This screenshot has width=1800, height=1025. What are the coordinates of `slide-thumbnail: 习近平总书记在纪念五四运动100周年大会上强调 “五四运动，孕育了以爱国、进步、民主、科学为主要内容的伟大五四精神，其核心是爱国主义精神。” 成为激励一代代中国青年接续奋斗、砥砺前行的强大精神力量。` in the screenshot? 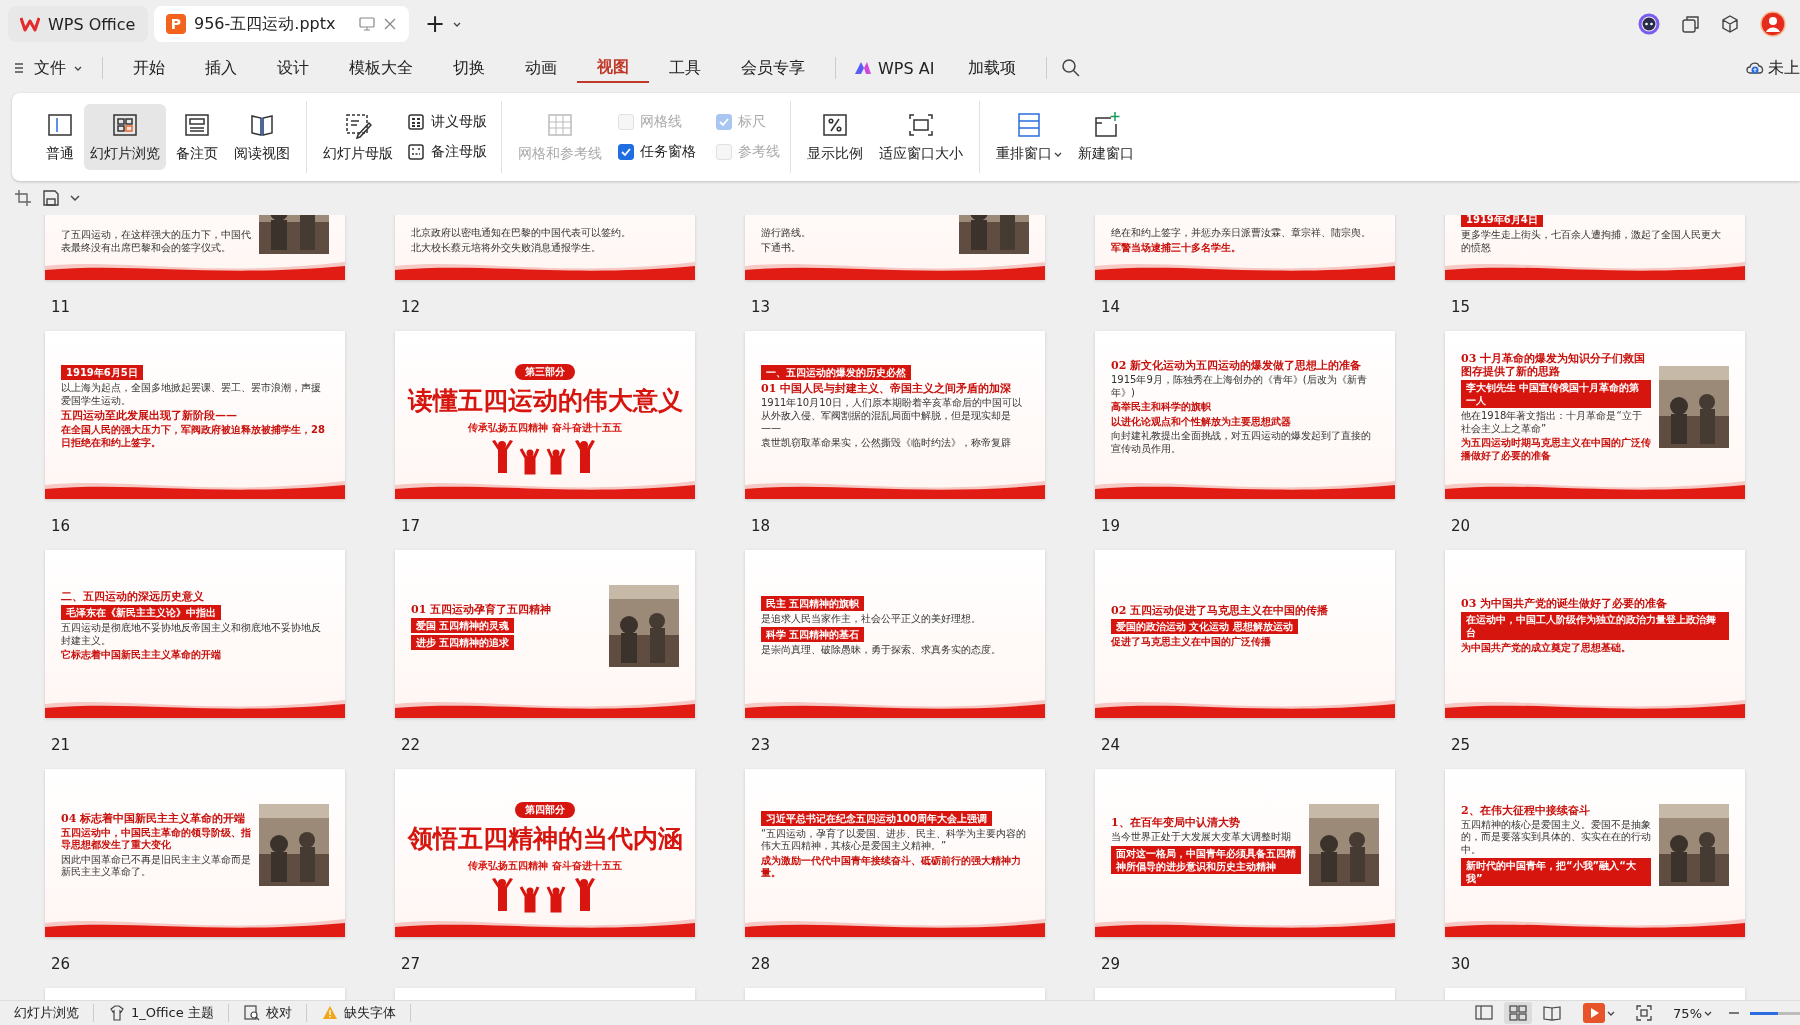 It's located at (895, 853).